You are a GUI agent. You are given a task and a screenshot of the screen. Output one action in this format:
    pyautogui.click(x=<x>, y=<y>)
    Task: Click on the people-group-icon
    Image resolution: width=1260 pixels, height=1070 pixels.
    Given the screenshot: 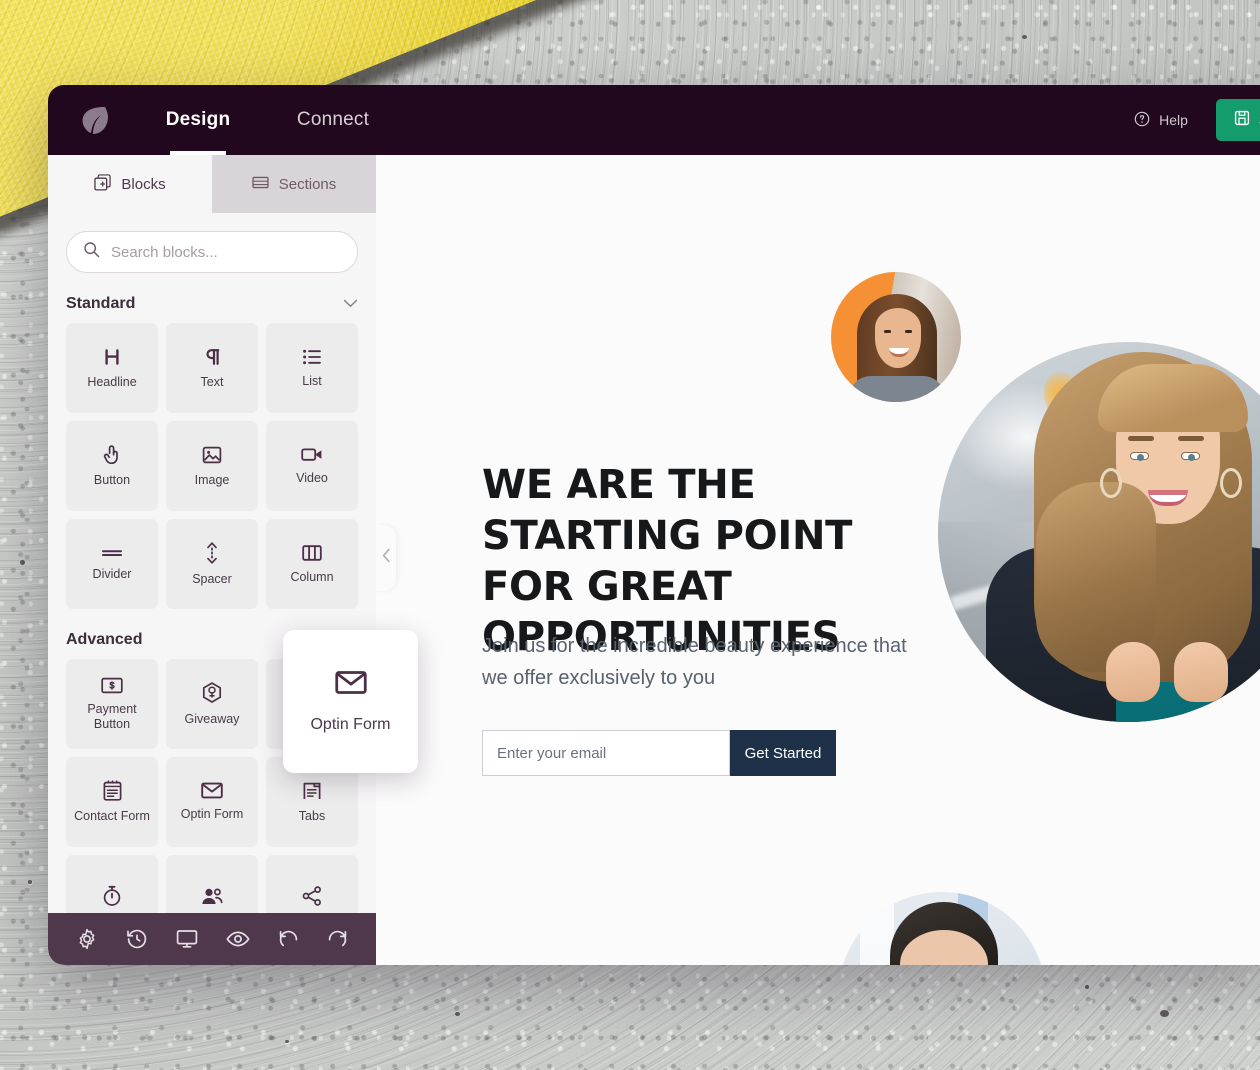 What is the action you would take?
    pyautogui.click(x=212, y=896)
    